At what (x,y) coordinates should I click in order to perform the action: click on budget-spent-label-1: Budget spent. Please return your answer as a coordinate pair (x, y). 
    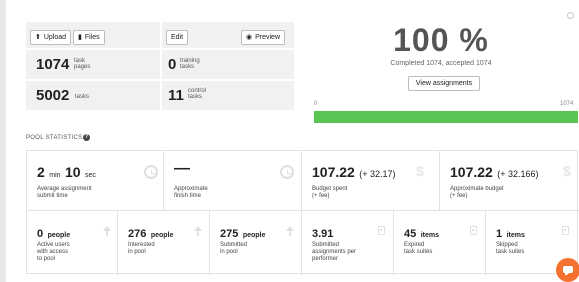
    Looking at the image, I should click on (330, 189).